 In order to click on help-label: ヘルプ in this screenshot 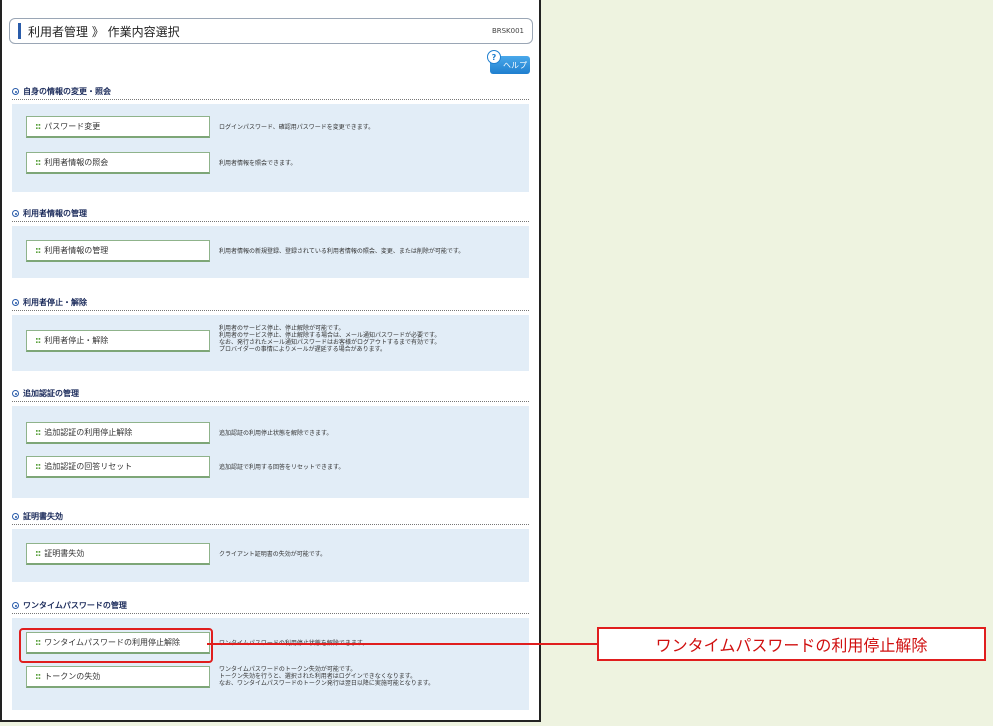, I will do `click(515, 65)`.